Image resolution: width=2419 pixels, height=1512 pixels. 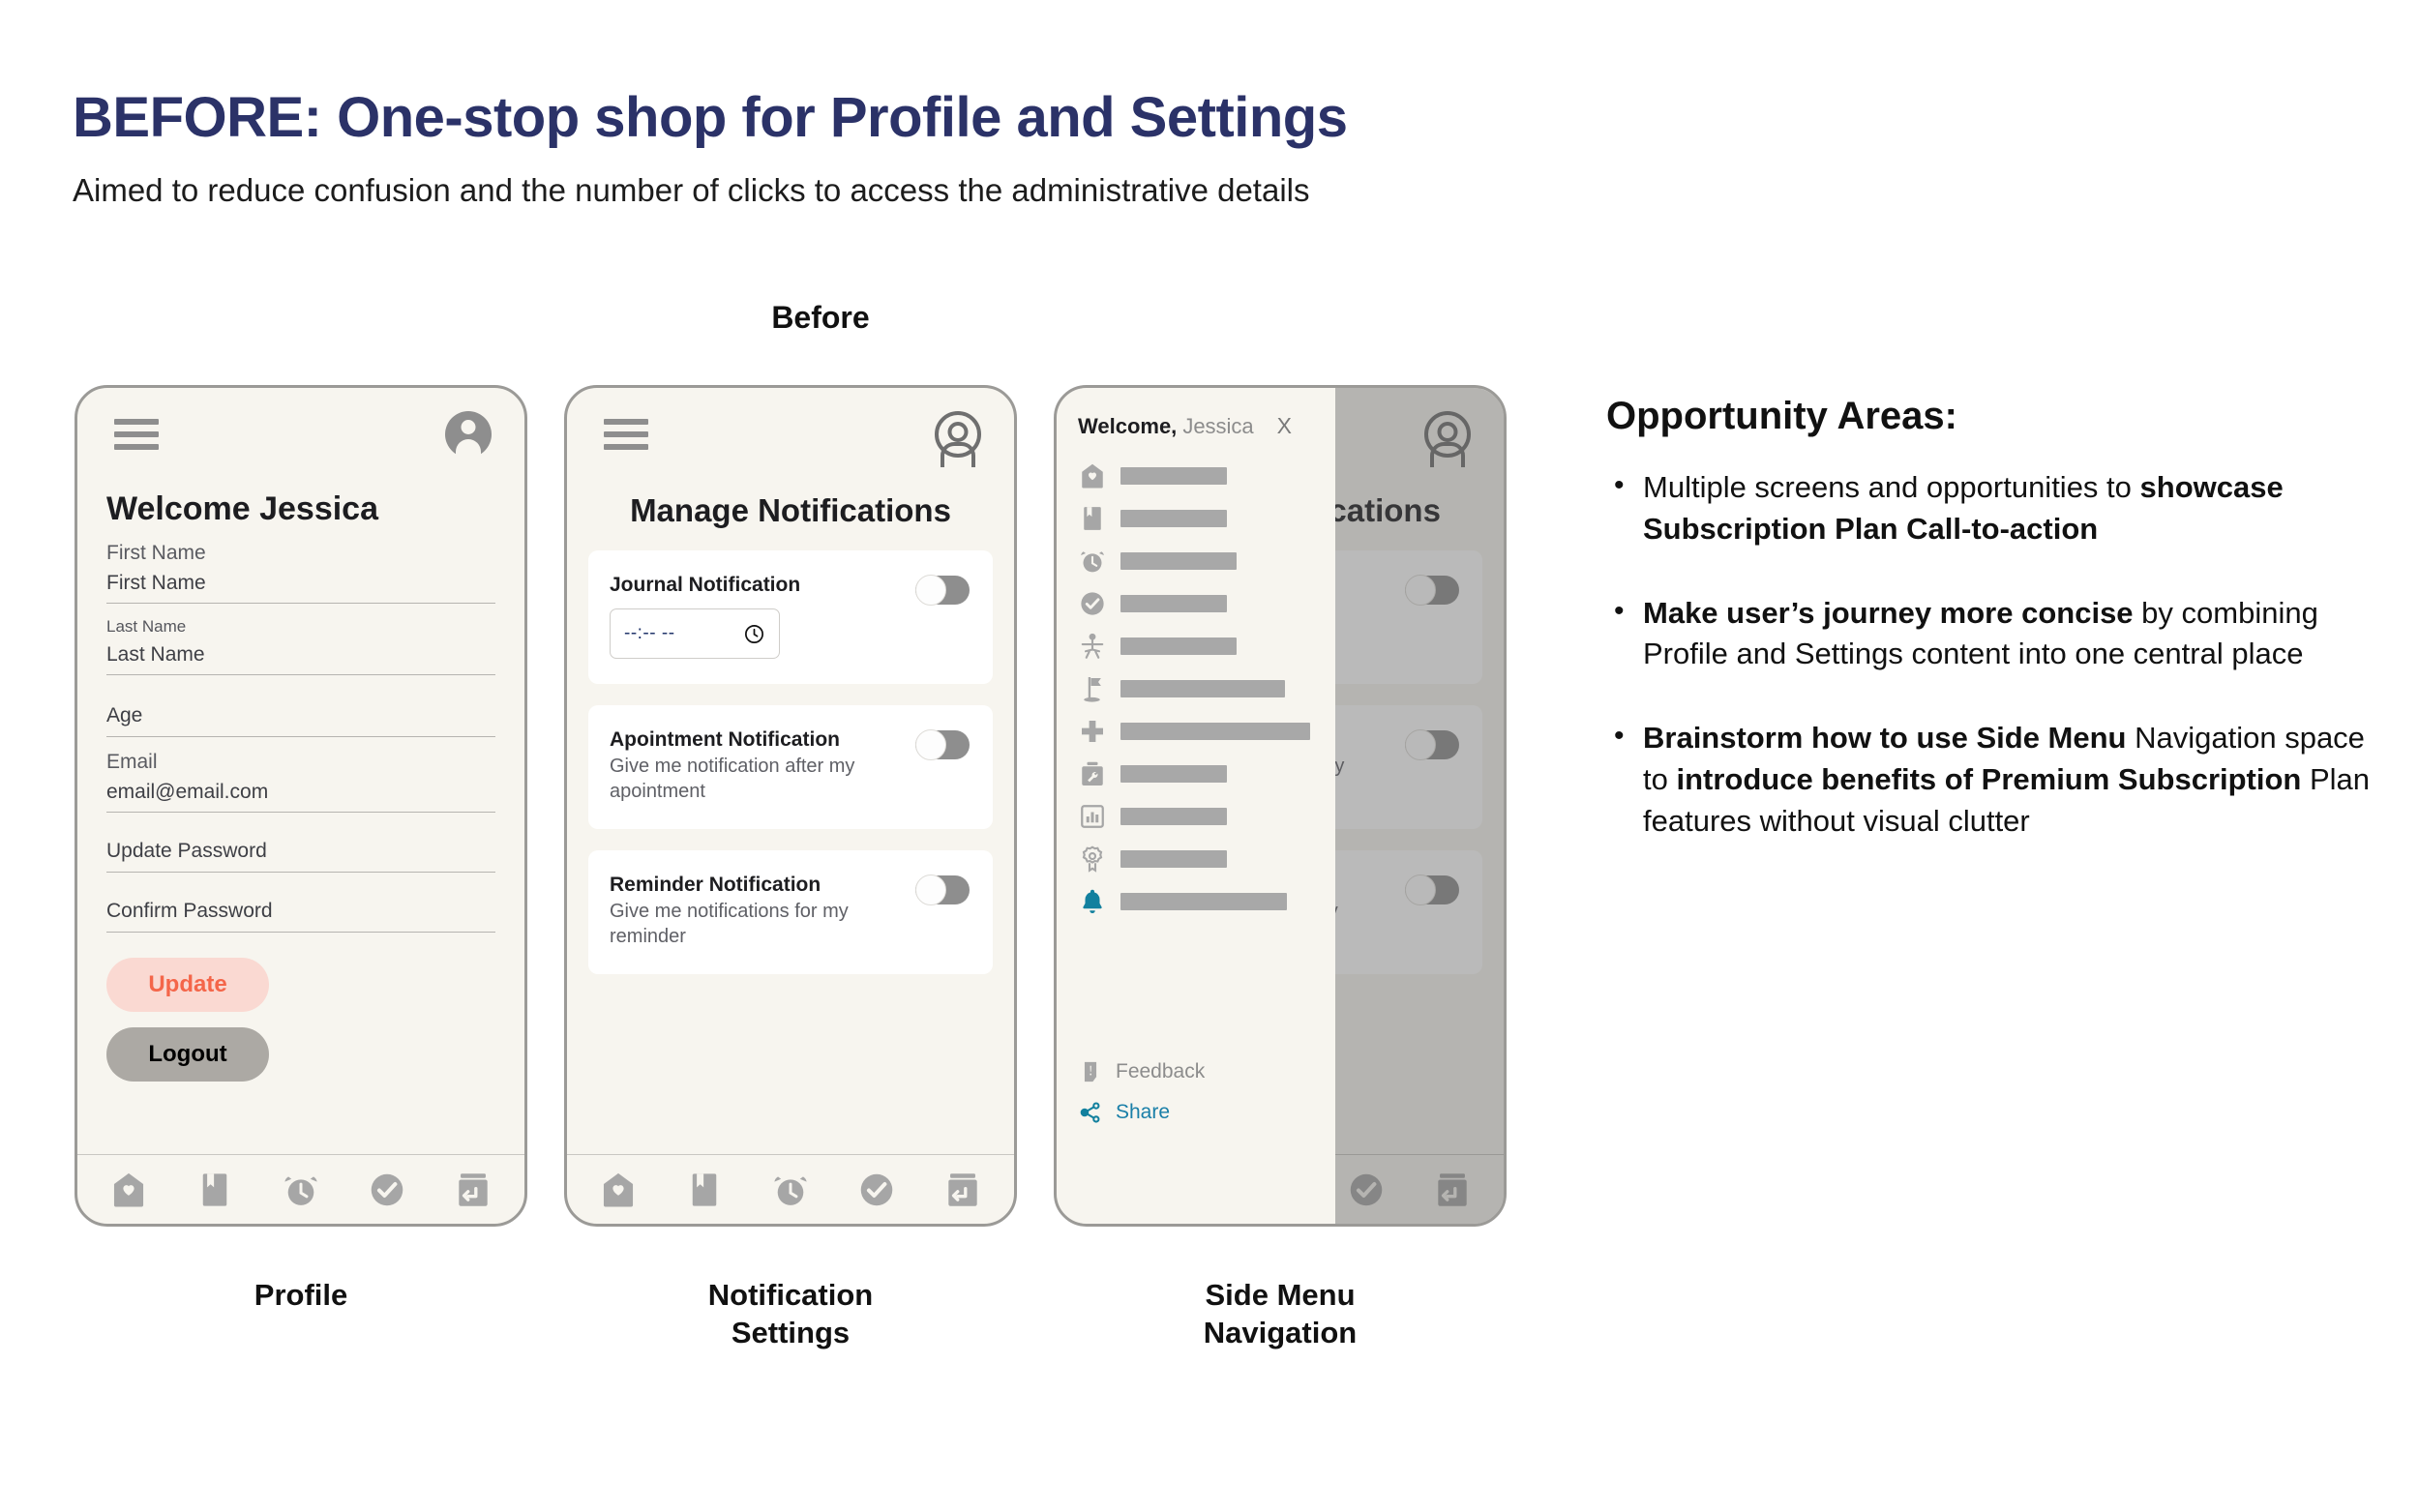 I want to click on last-name-field-group: Last Name Last Name, so click(x=300, y=640).